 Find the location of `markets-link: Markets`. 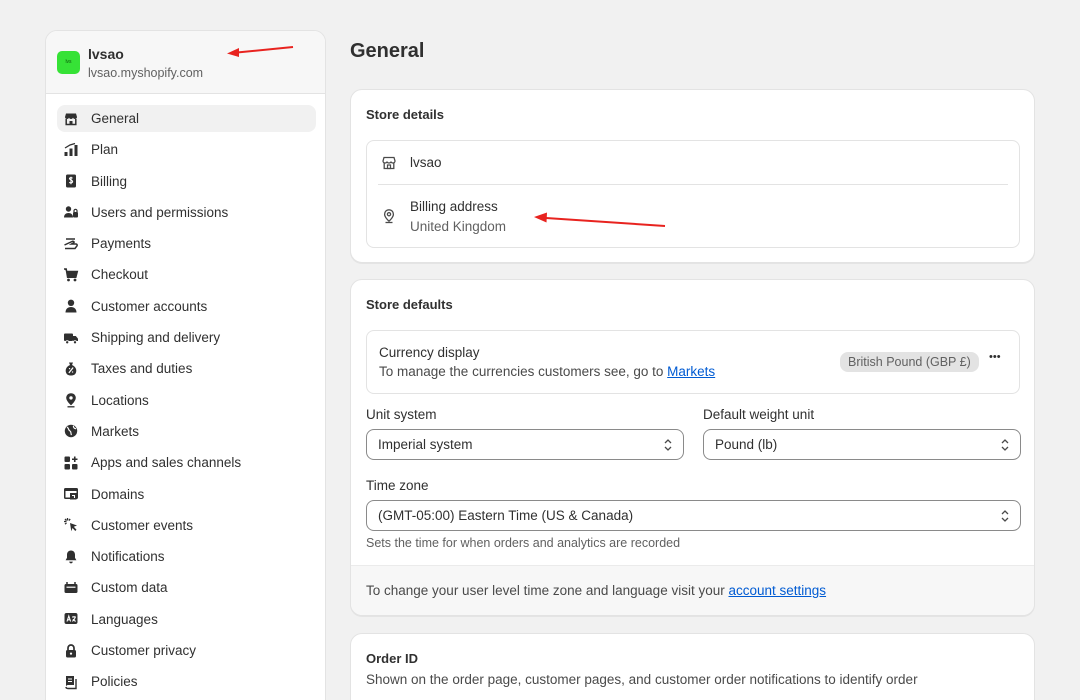

markets-link: Markets is located at coordinates (691, 371).